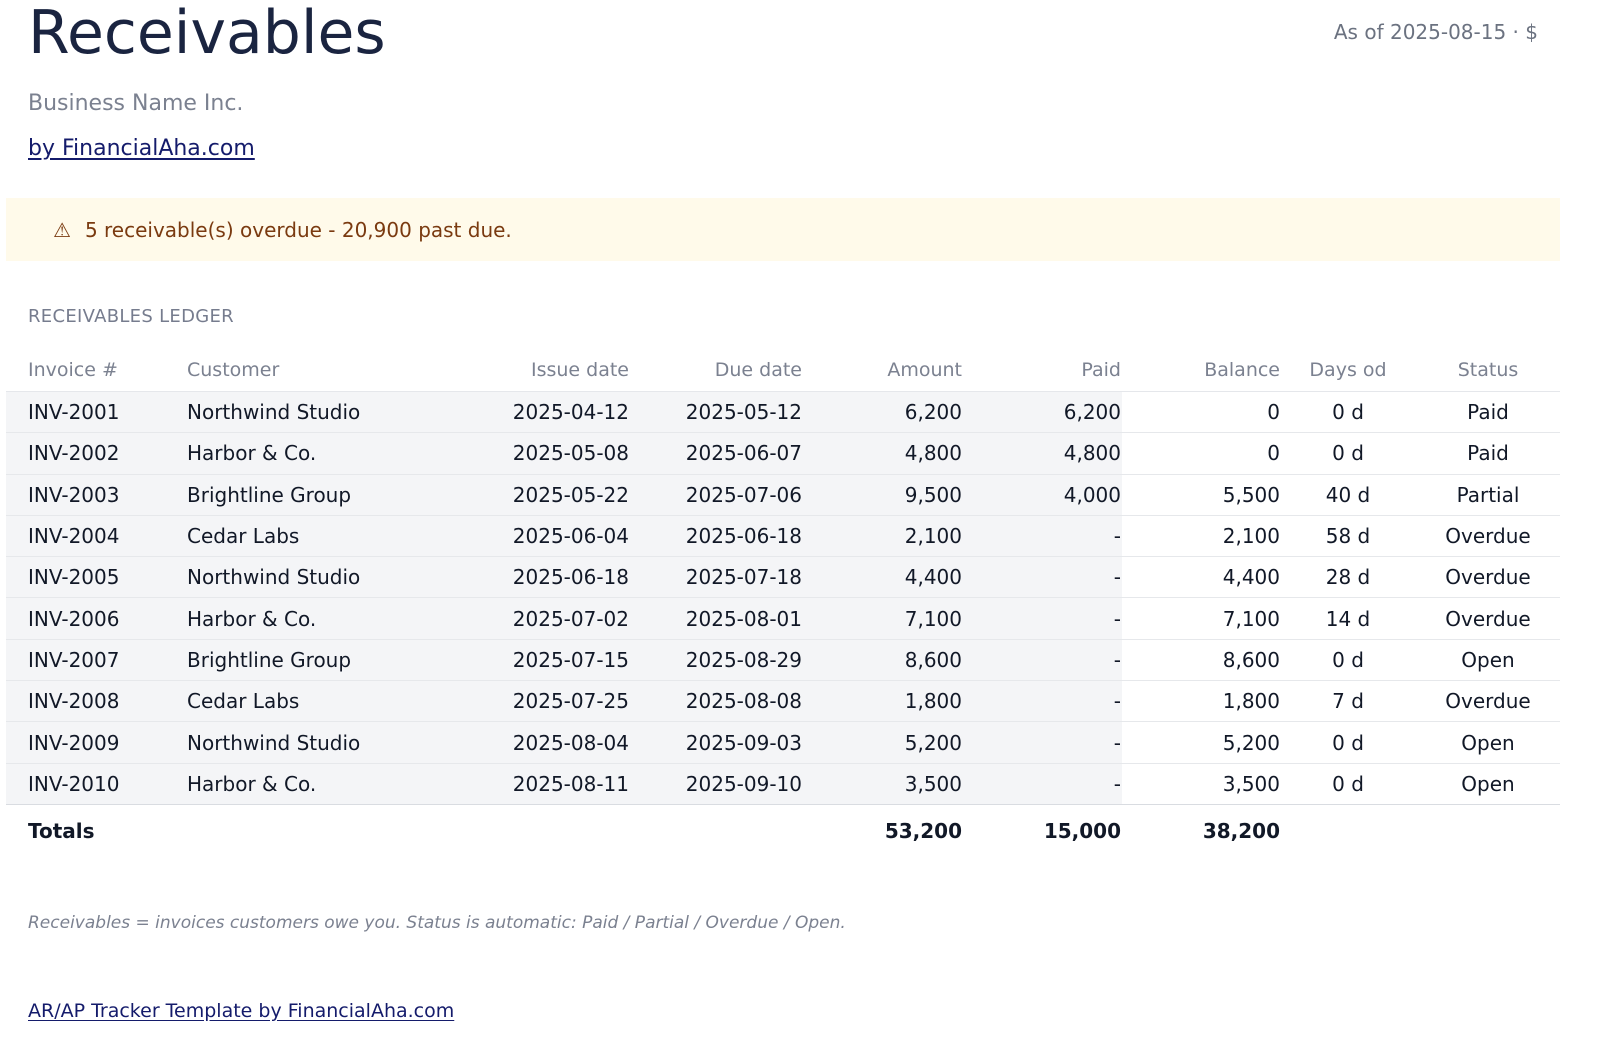 This screenshot has width=1600, height=1050. Describe the element at coordinates (715, 784) in the screenshot. I see `due-date-cell: 2025-09-10` at that location.